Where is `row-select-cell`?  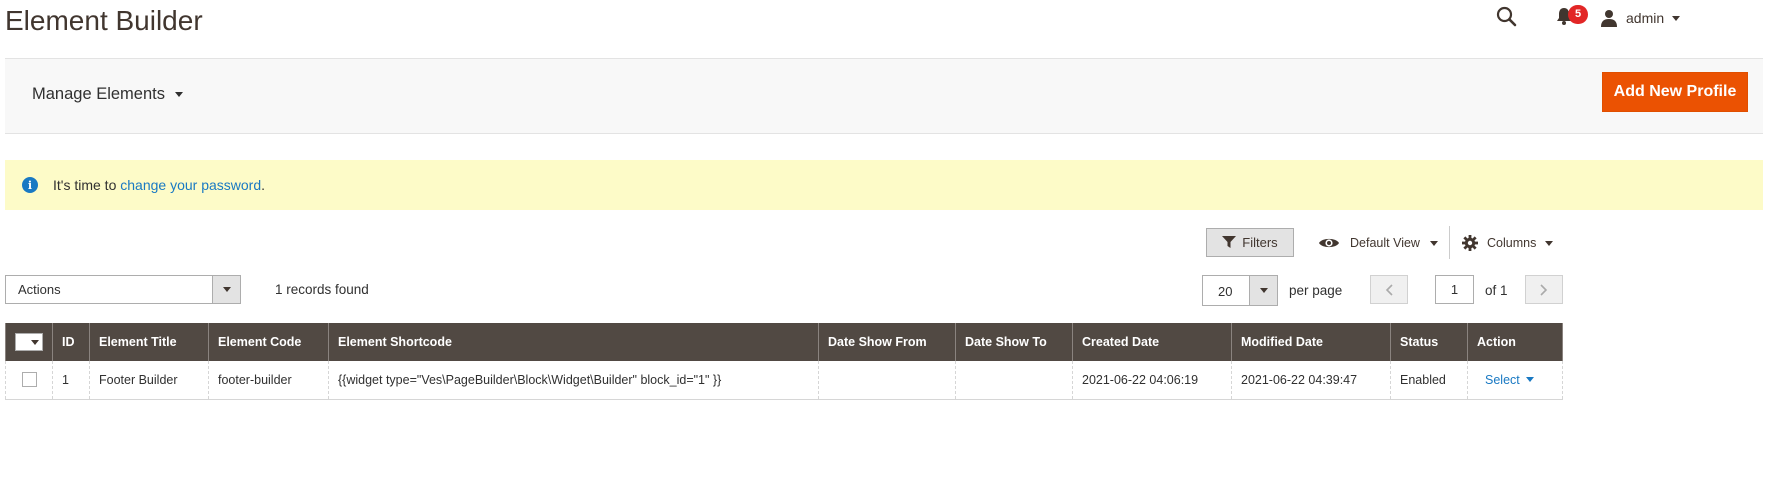
row-select-cell is located at coordinates (29, 380).